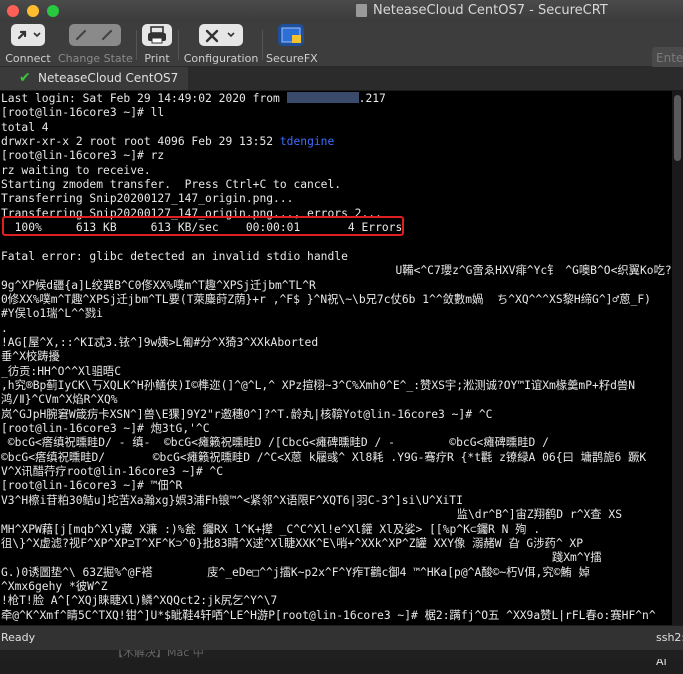 Image resolution: width=683 pixels, height=674 pixels. Describe the element at coordinates (336, 271) in the screenshot. I see `terminal-line: U鞴<^C7瓔z^G啻ゑHXV痱^Yc钅 ^G噢B^O<织翼Ko吃?珥互Mk]` at that location.